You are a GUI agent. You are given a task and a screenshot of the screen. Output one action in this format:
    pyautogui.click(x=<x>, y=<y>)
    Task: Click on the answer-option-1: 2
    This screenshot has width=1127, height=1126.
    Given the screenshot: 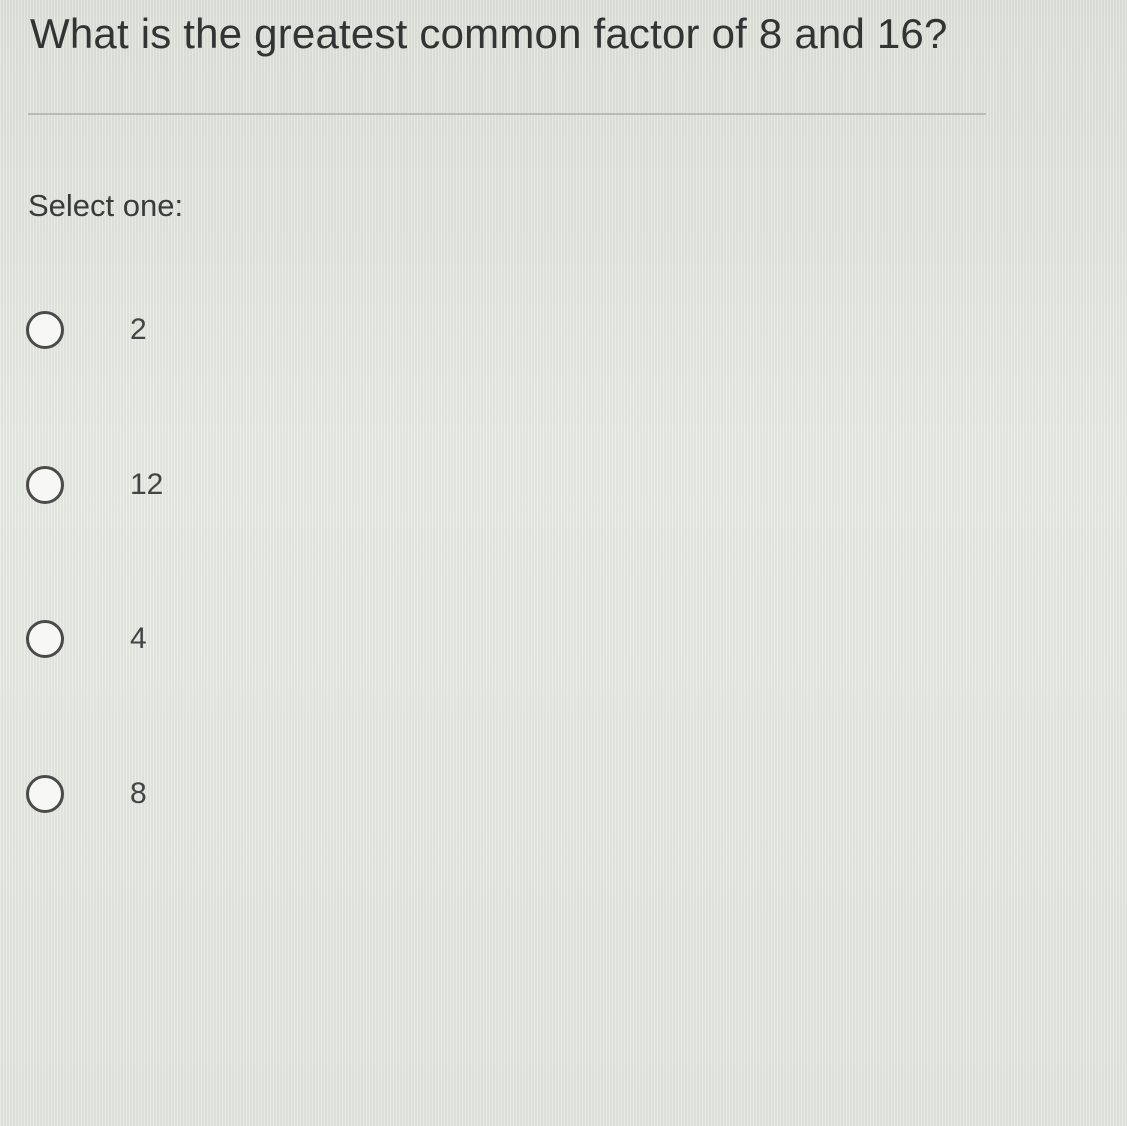 What is the action you would take?
    pyautogui.click(x=86, y=330)
    